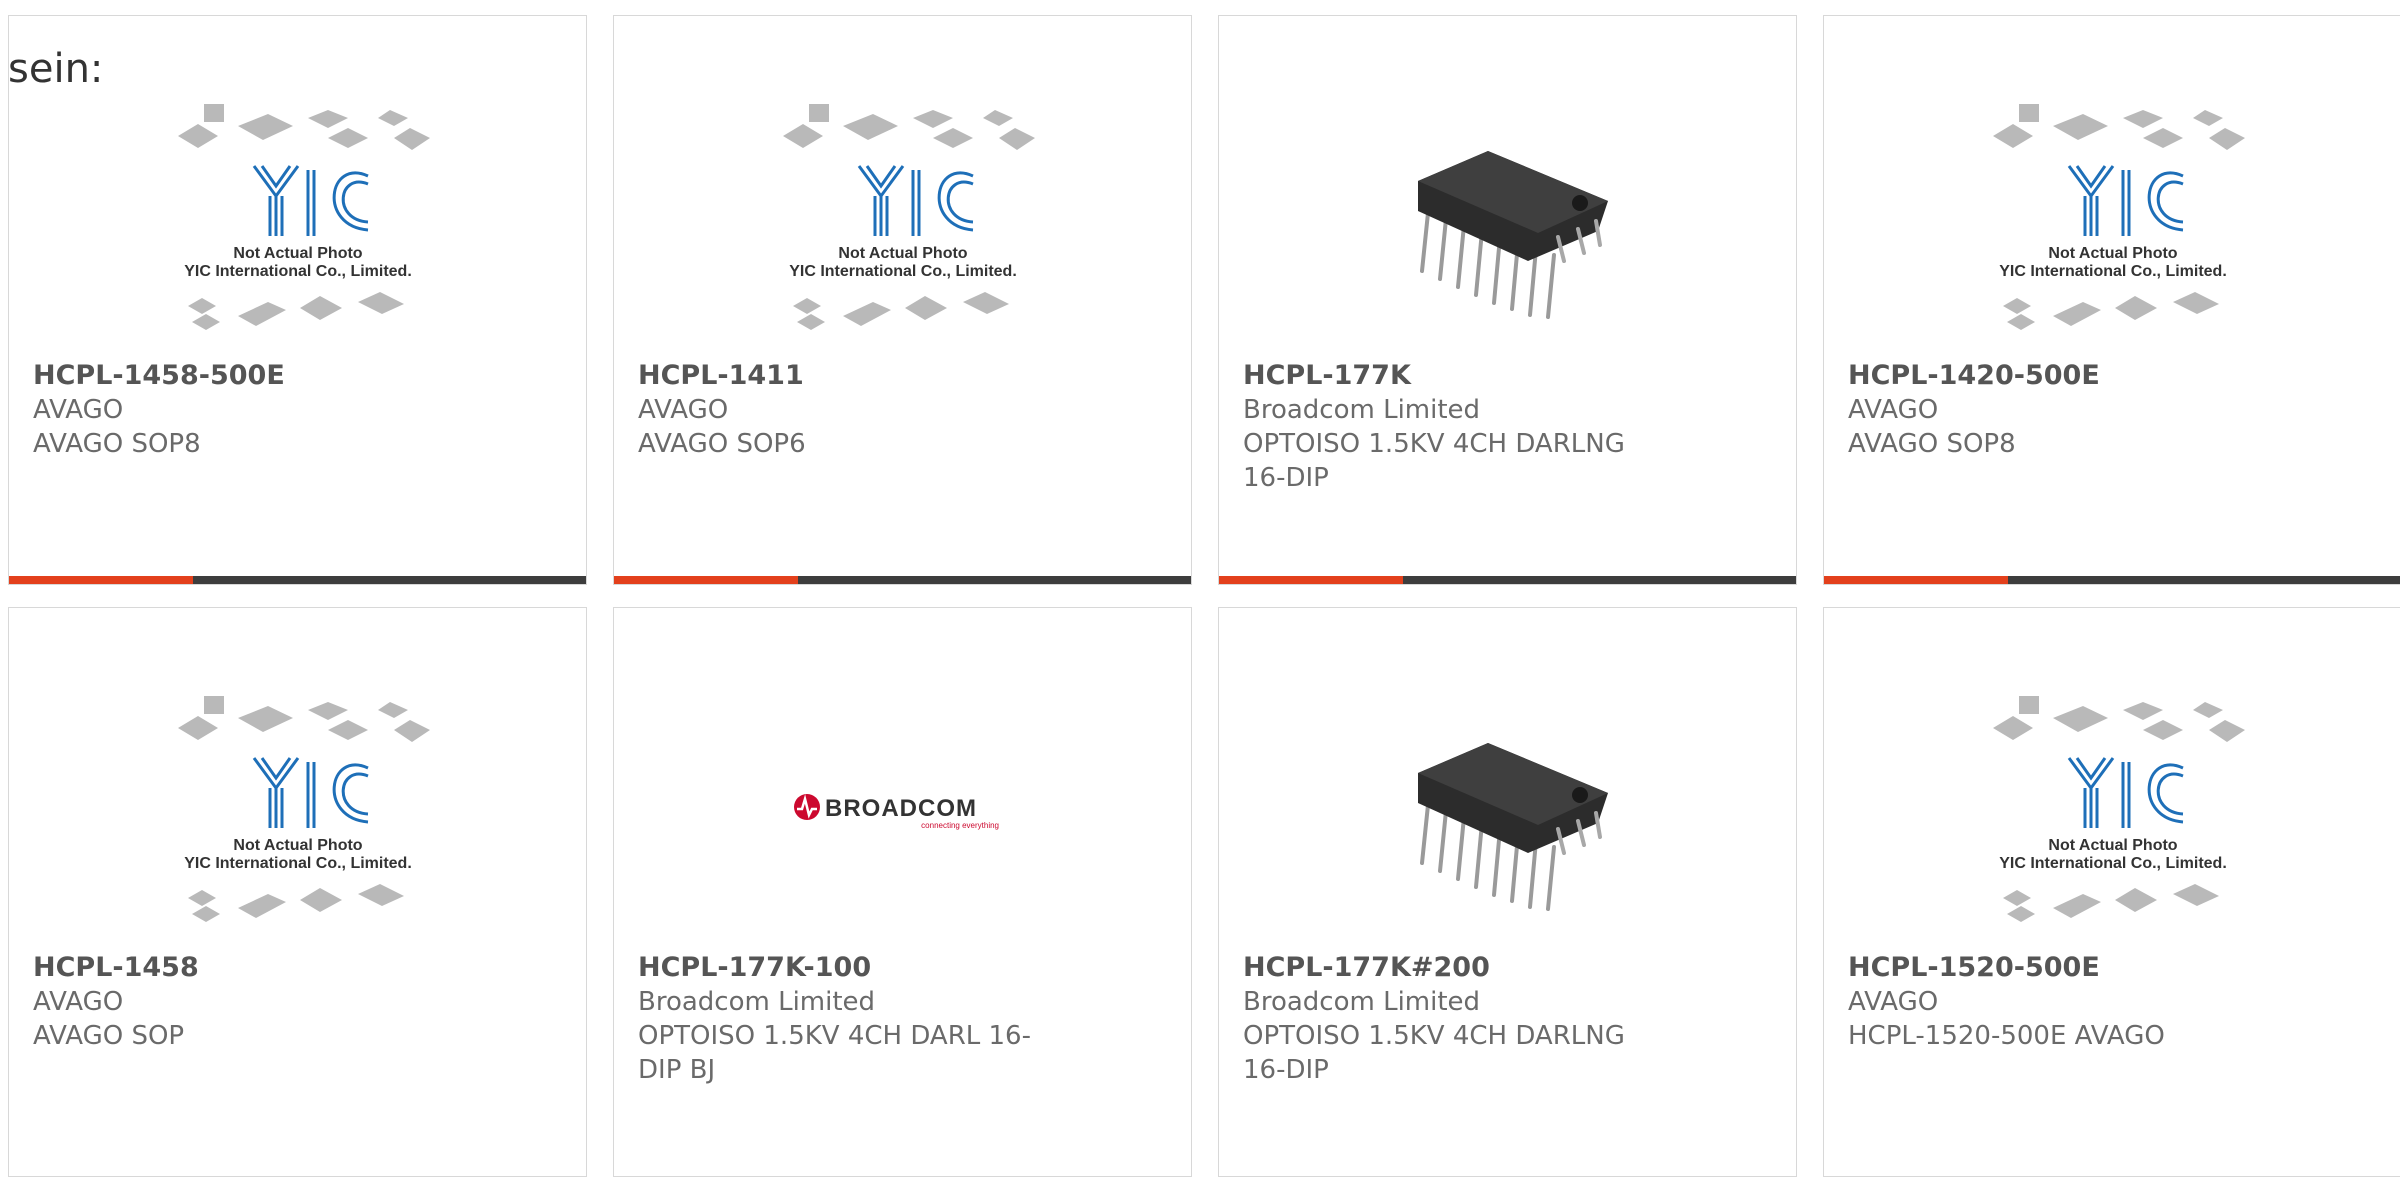  Describe the element at coordinates (109, 1036) in the screenshot. I see `description: AVAGO SOP` at that location.